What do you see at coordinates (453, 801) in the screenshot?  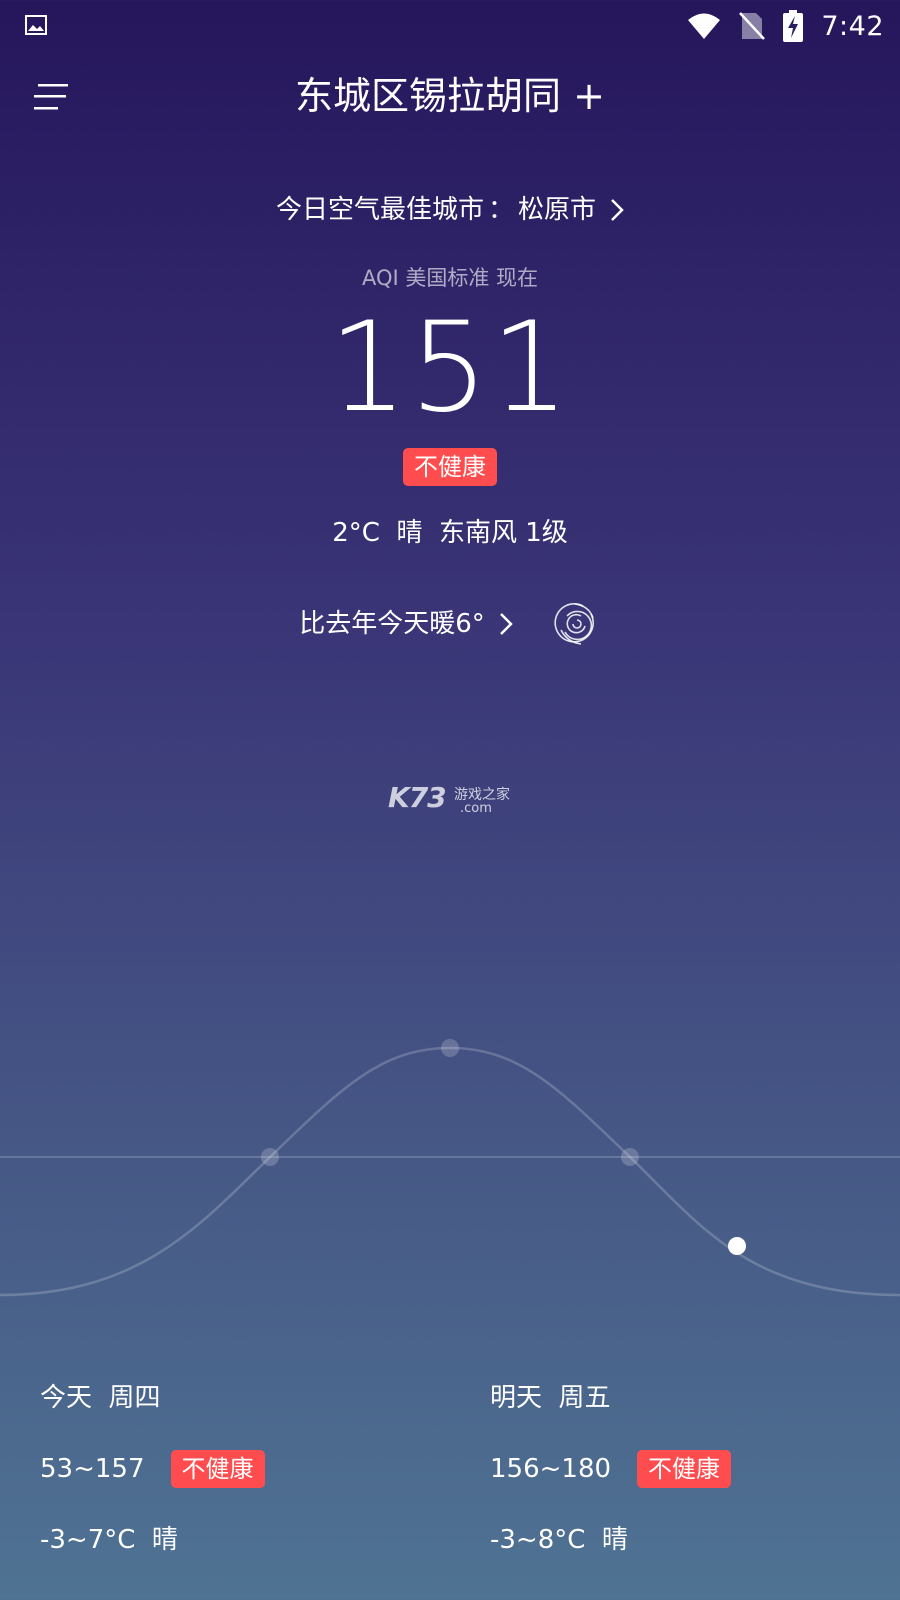 I see `watermark-logo: K73 游戏之家 .com` at bounding box center [453, 801].